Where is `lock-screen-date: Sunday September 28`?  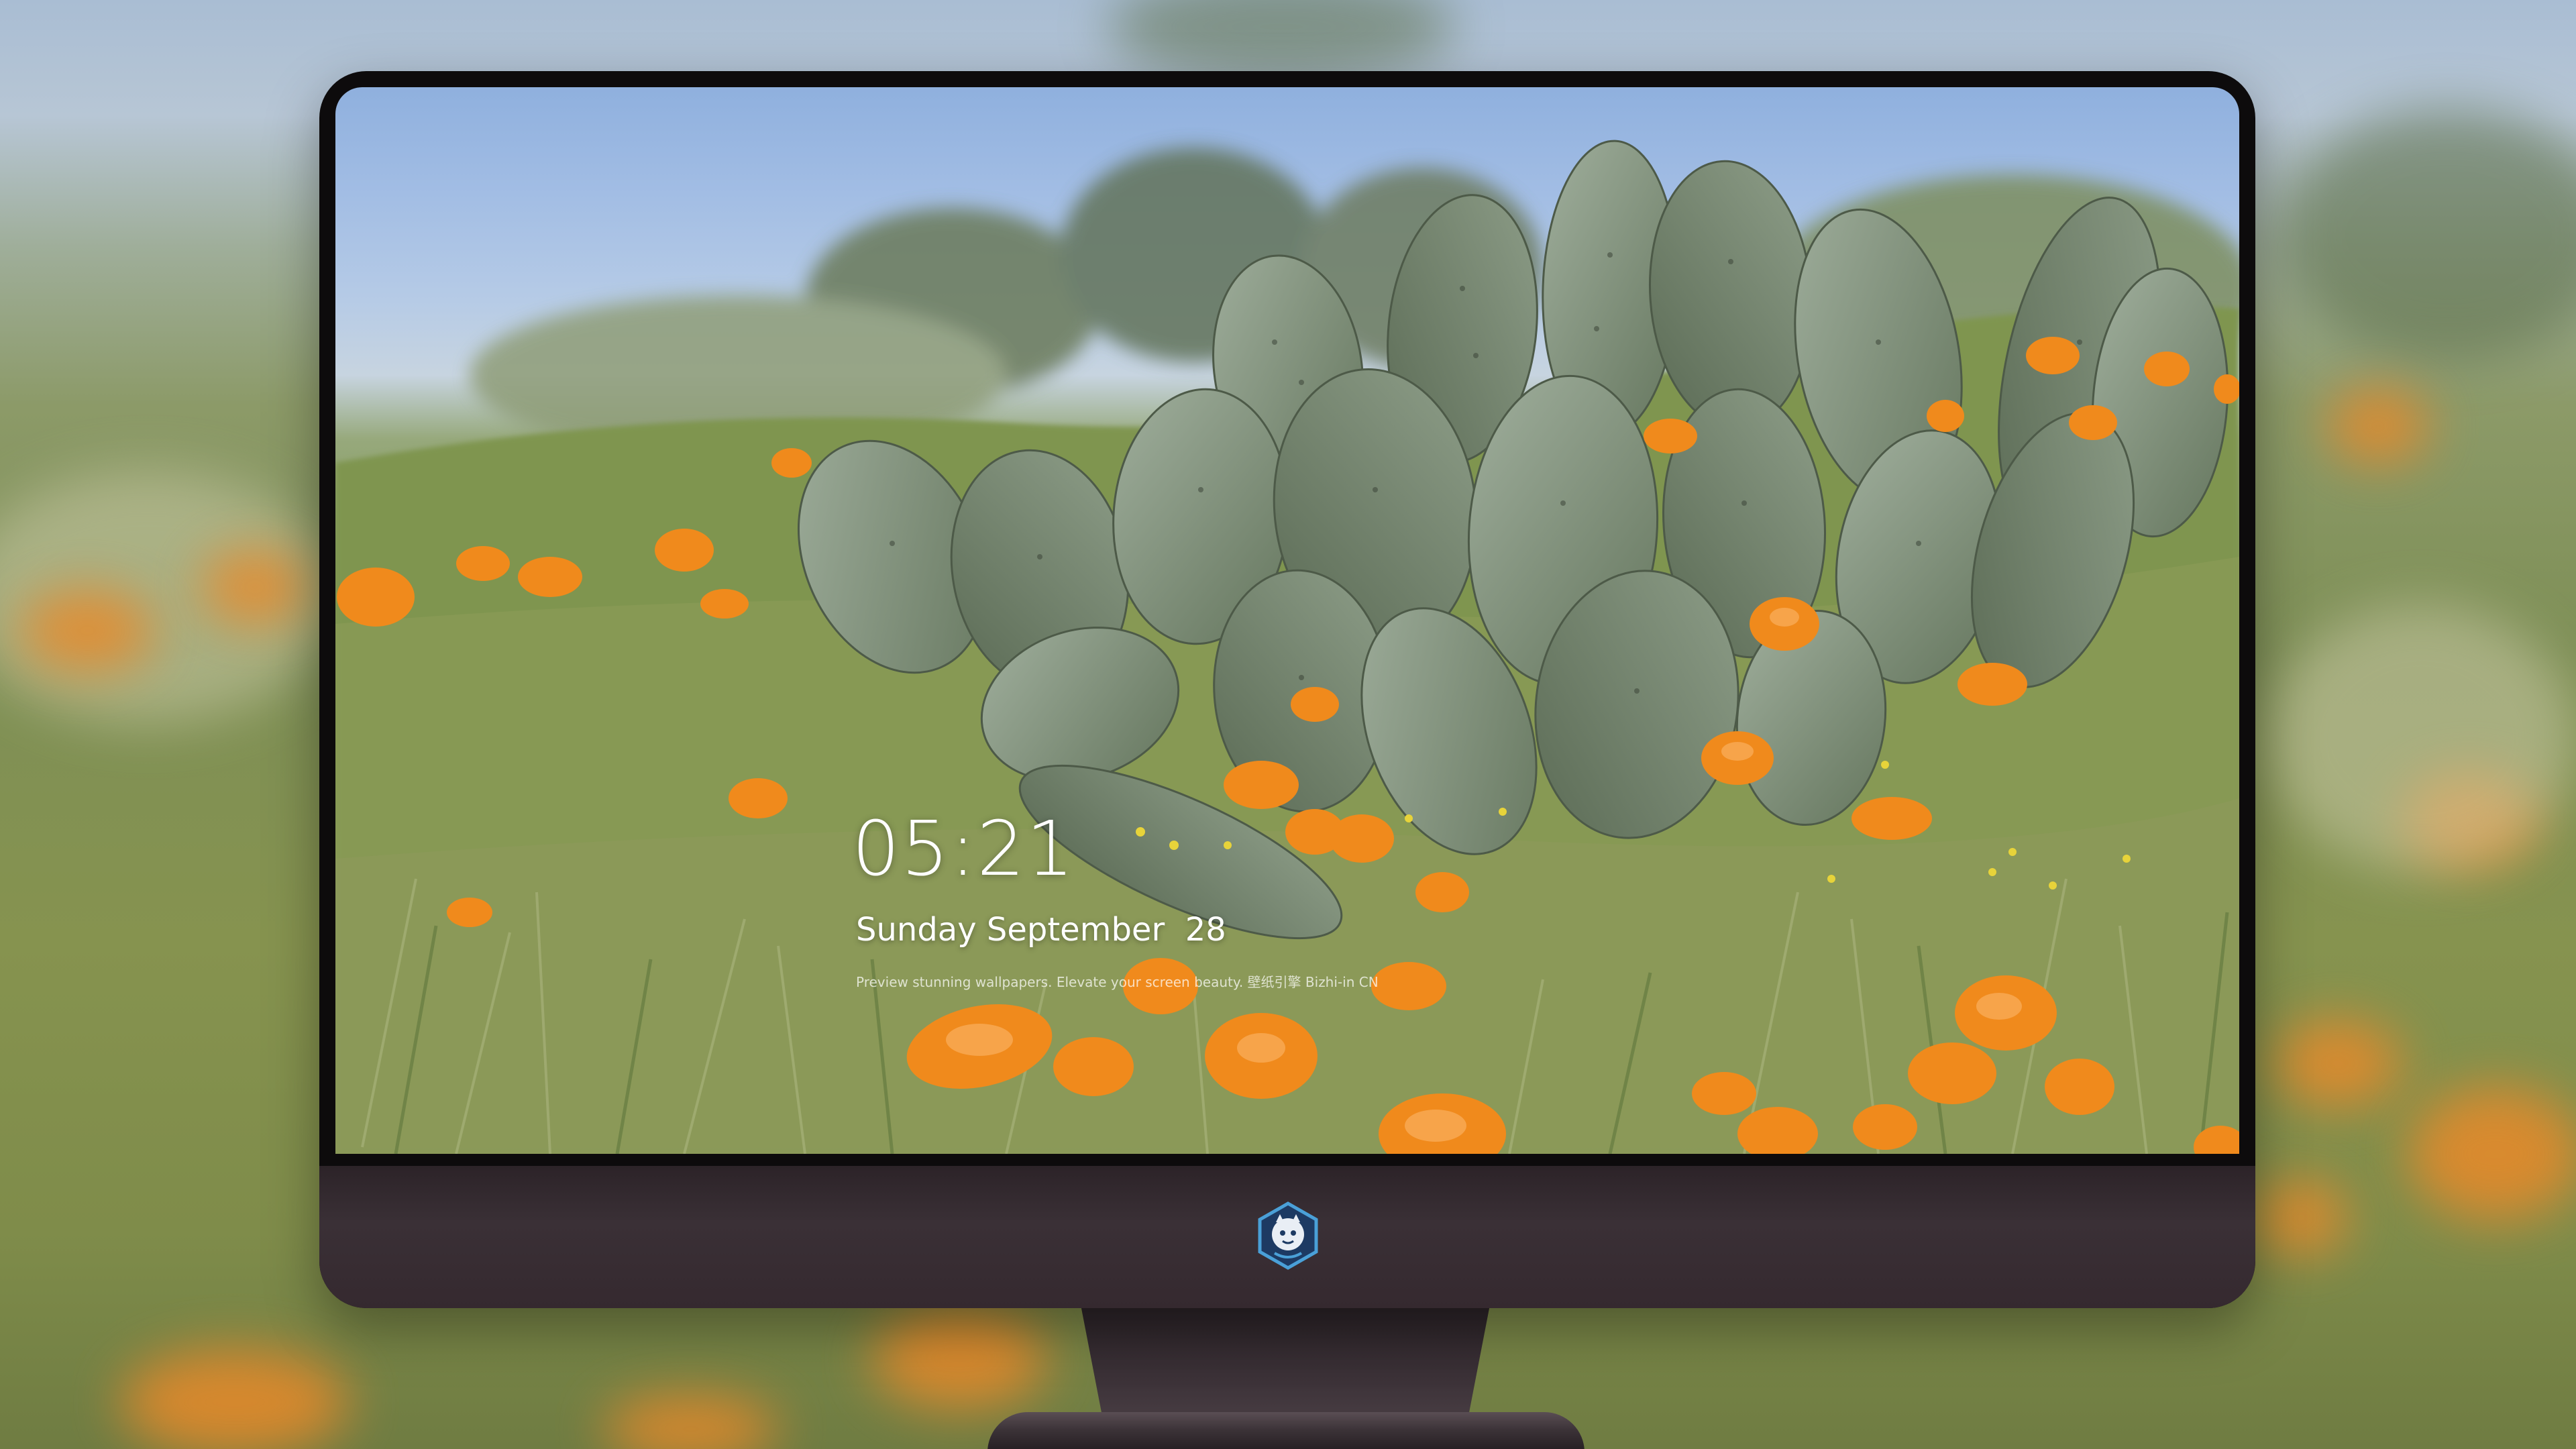
lock-screen-date: Sunday September 28 is located at coordinates (1041, 930).